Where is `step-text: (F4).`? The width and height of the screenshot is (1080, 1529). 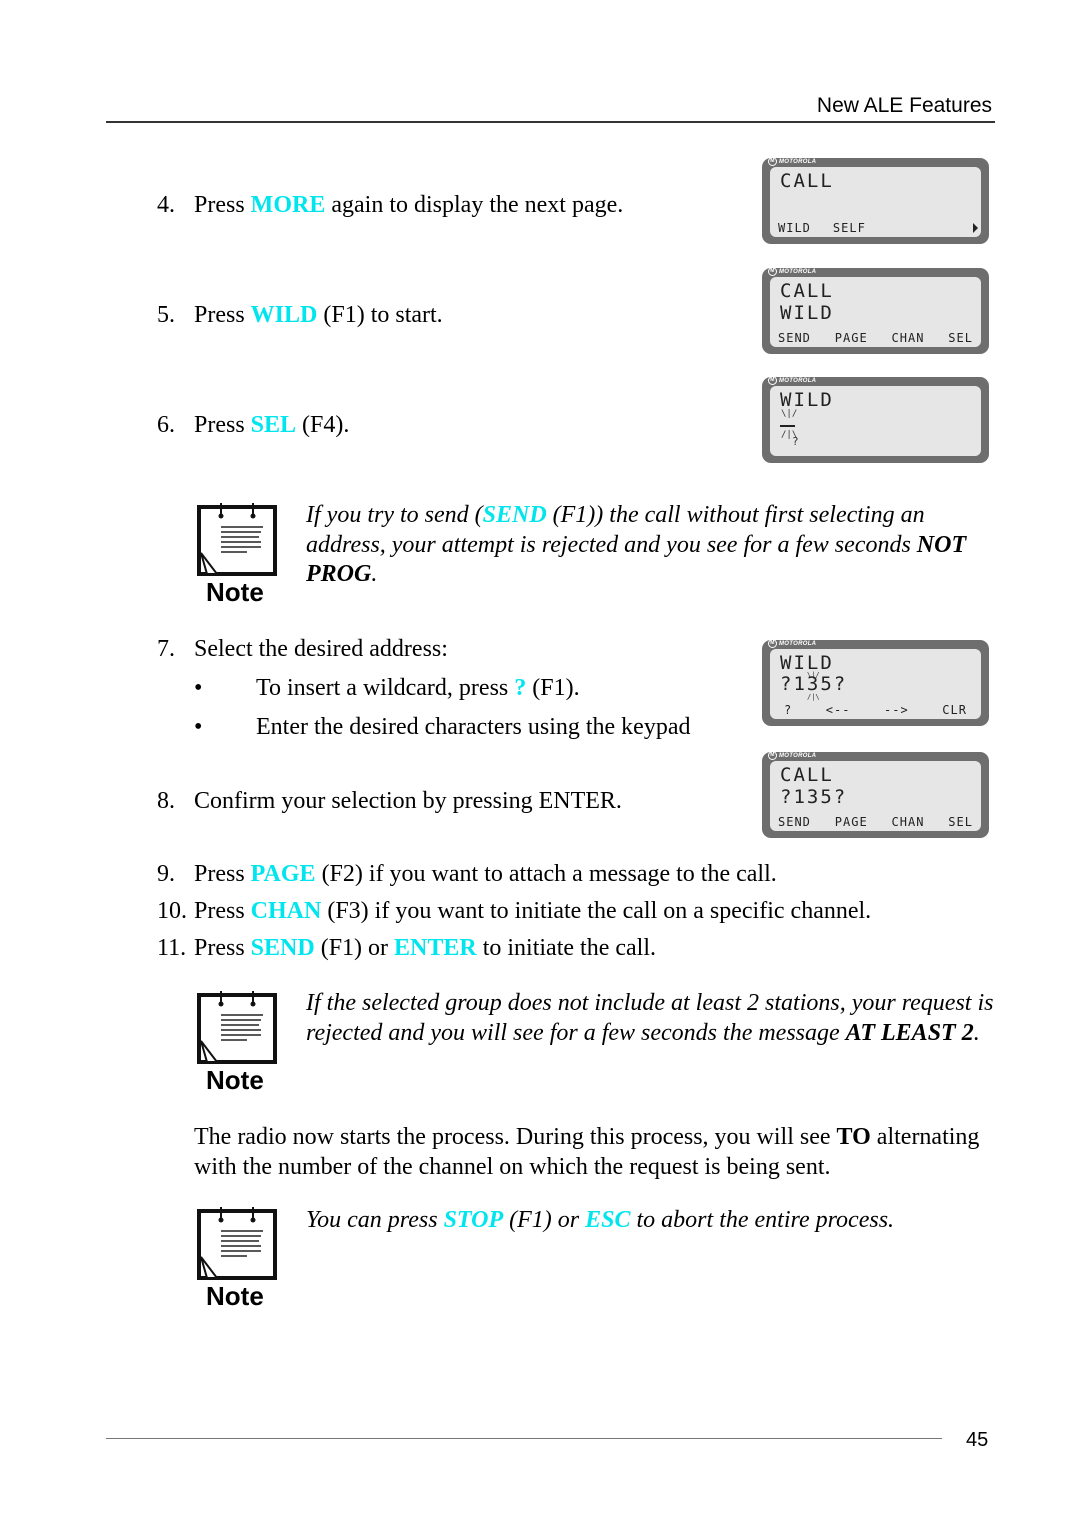 step-text: (F4). is located at coordinates (323, 425).